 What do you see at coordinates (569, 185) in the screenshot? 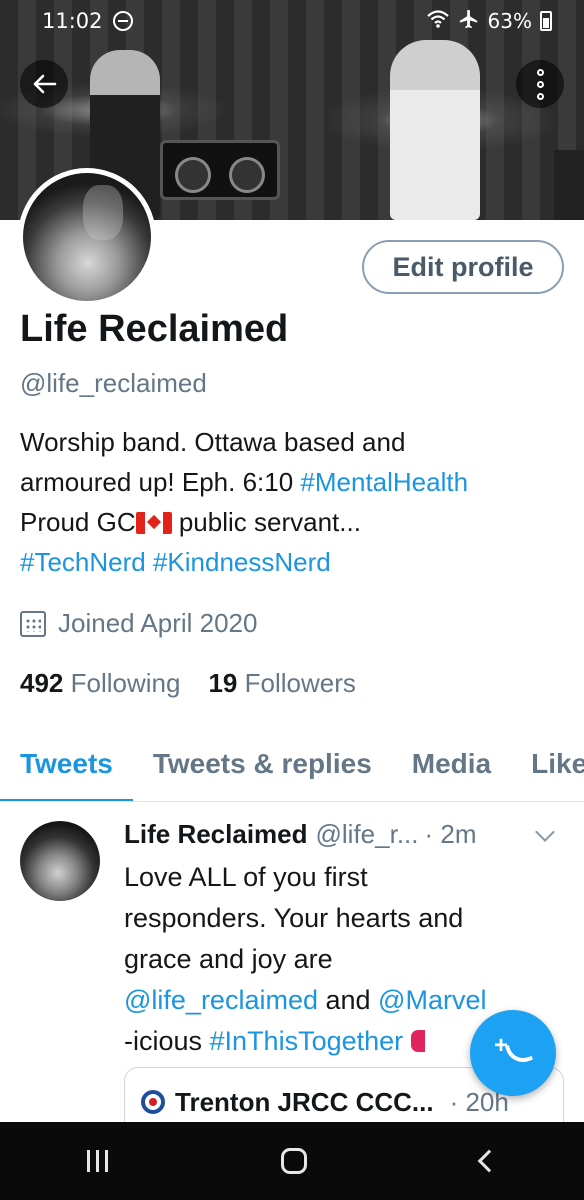
I see `banner-speaker-cabinet` at bounding box center [569, 185].